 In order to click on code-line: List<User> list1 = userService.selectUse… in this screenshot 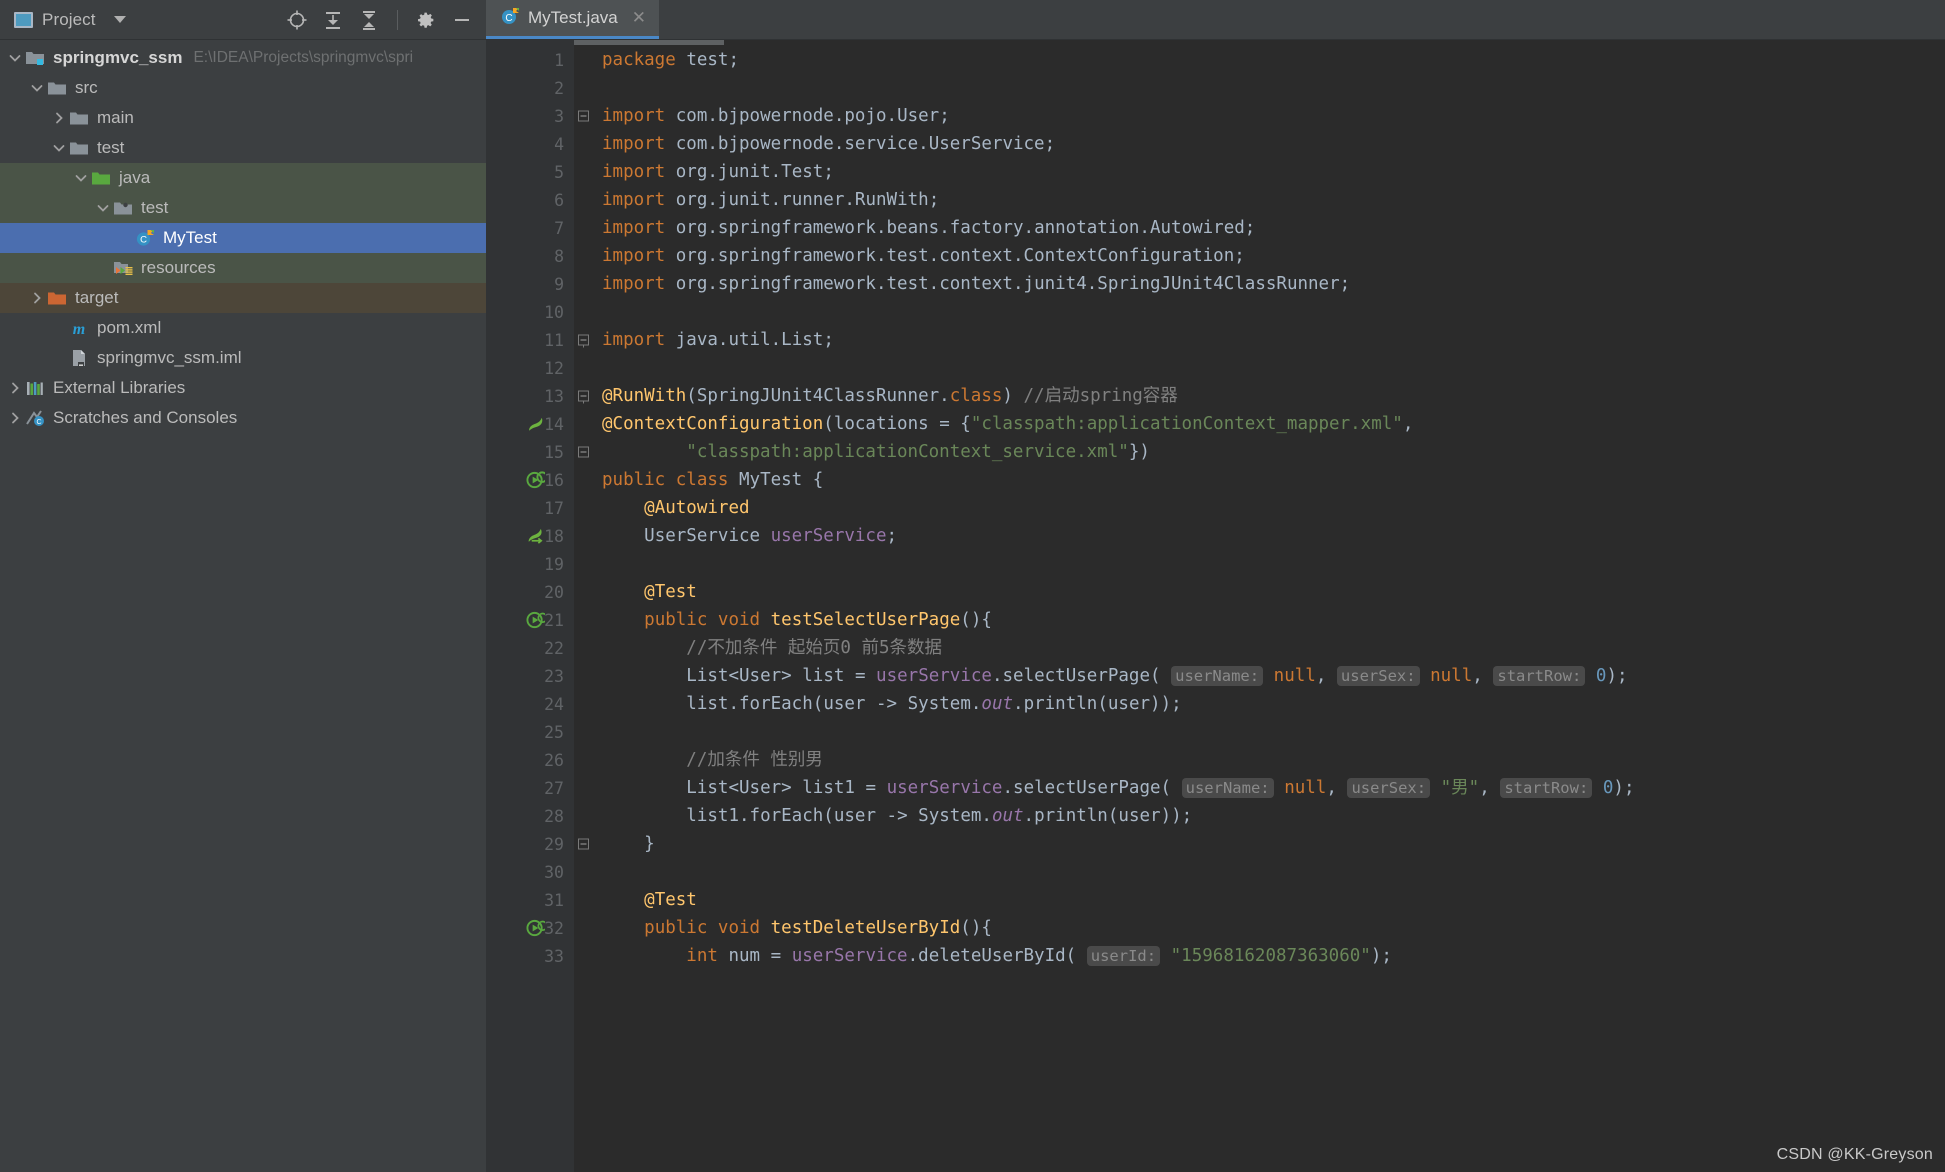, I will do `click(1259, 788)`.